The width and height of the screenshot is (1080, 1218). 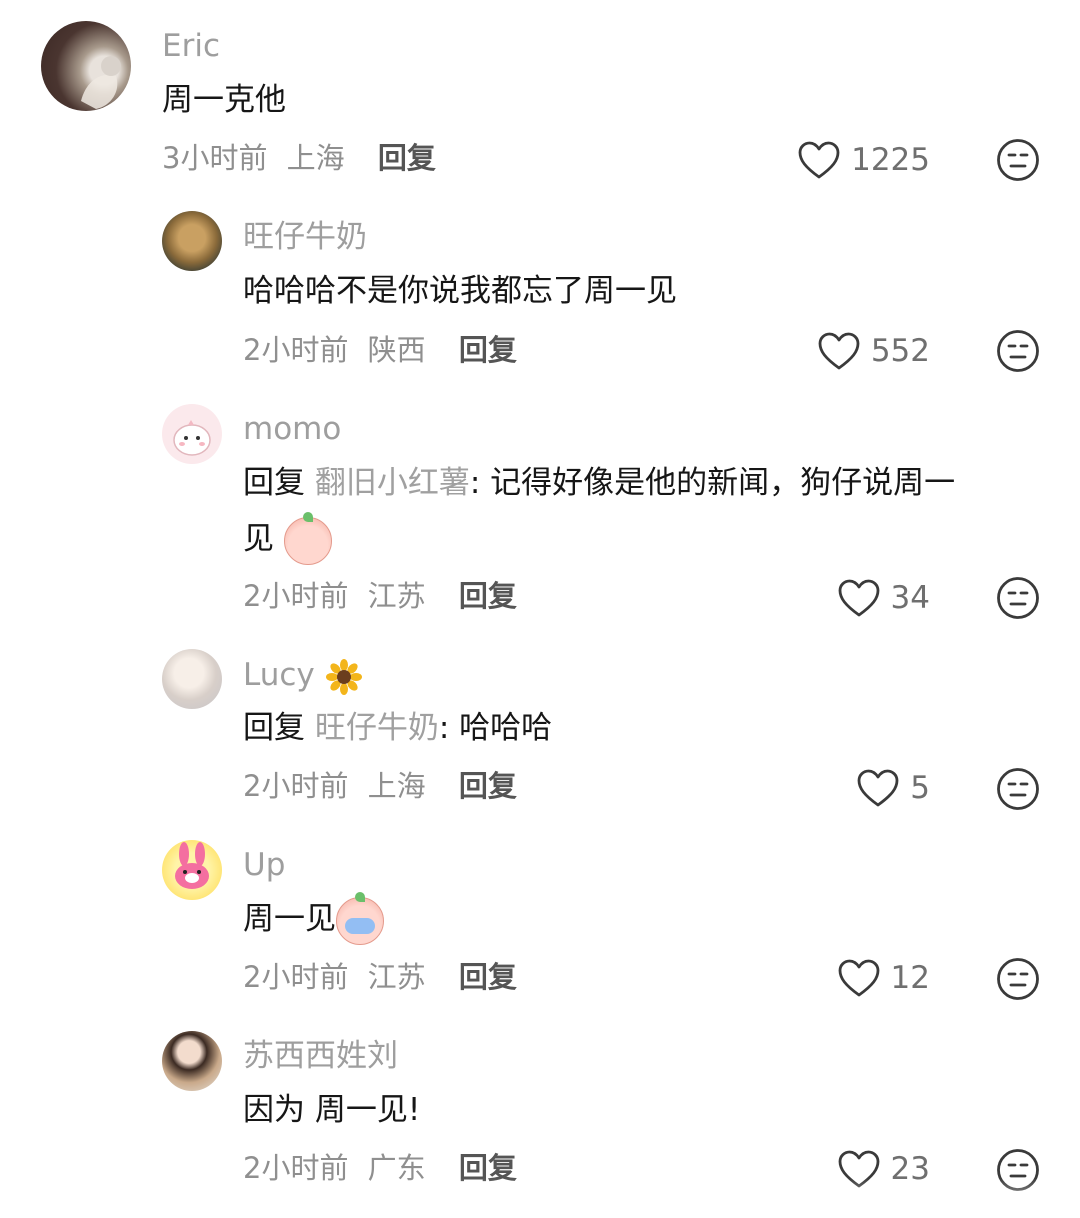 I want to click on like-button: 5, so click(x=893, y=788).